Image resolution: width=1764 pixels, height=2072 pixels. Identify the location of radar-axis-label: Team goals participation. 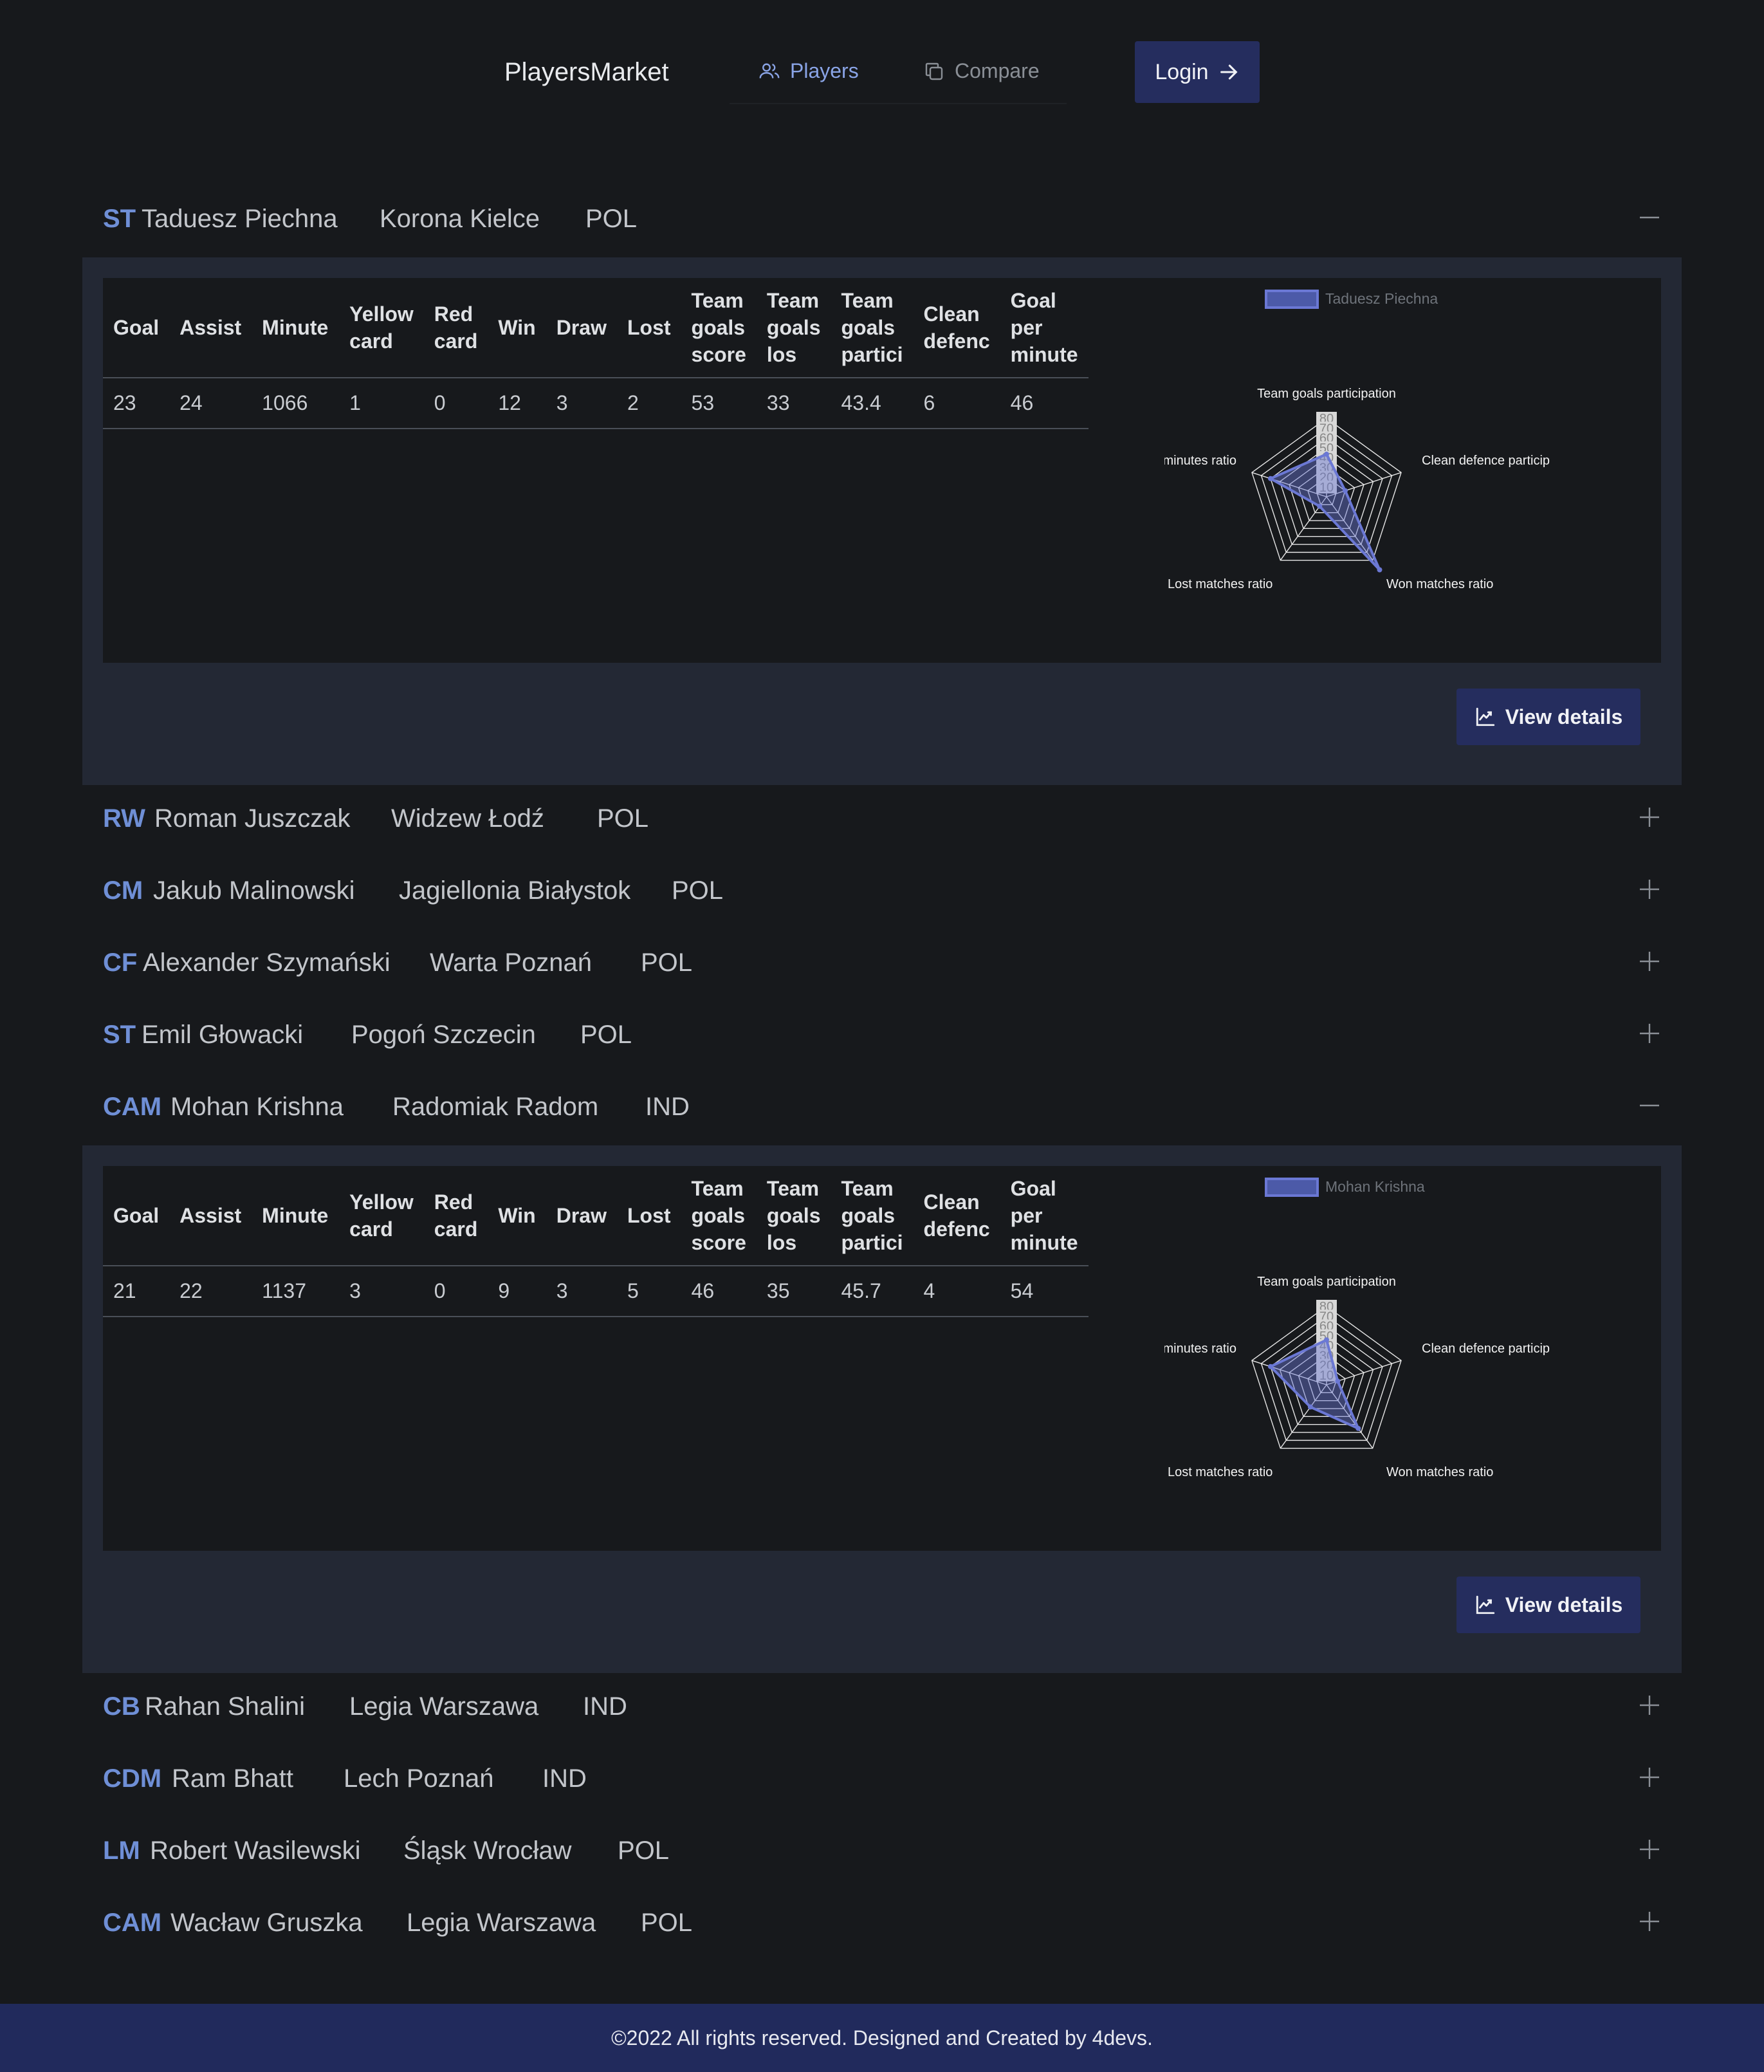
(1326, 394).